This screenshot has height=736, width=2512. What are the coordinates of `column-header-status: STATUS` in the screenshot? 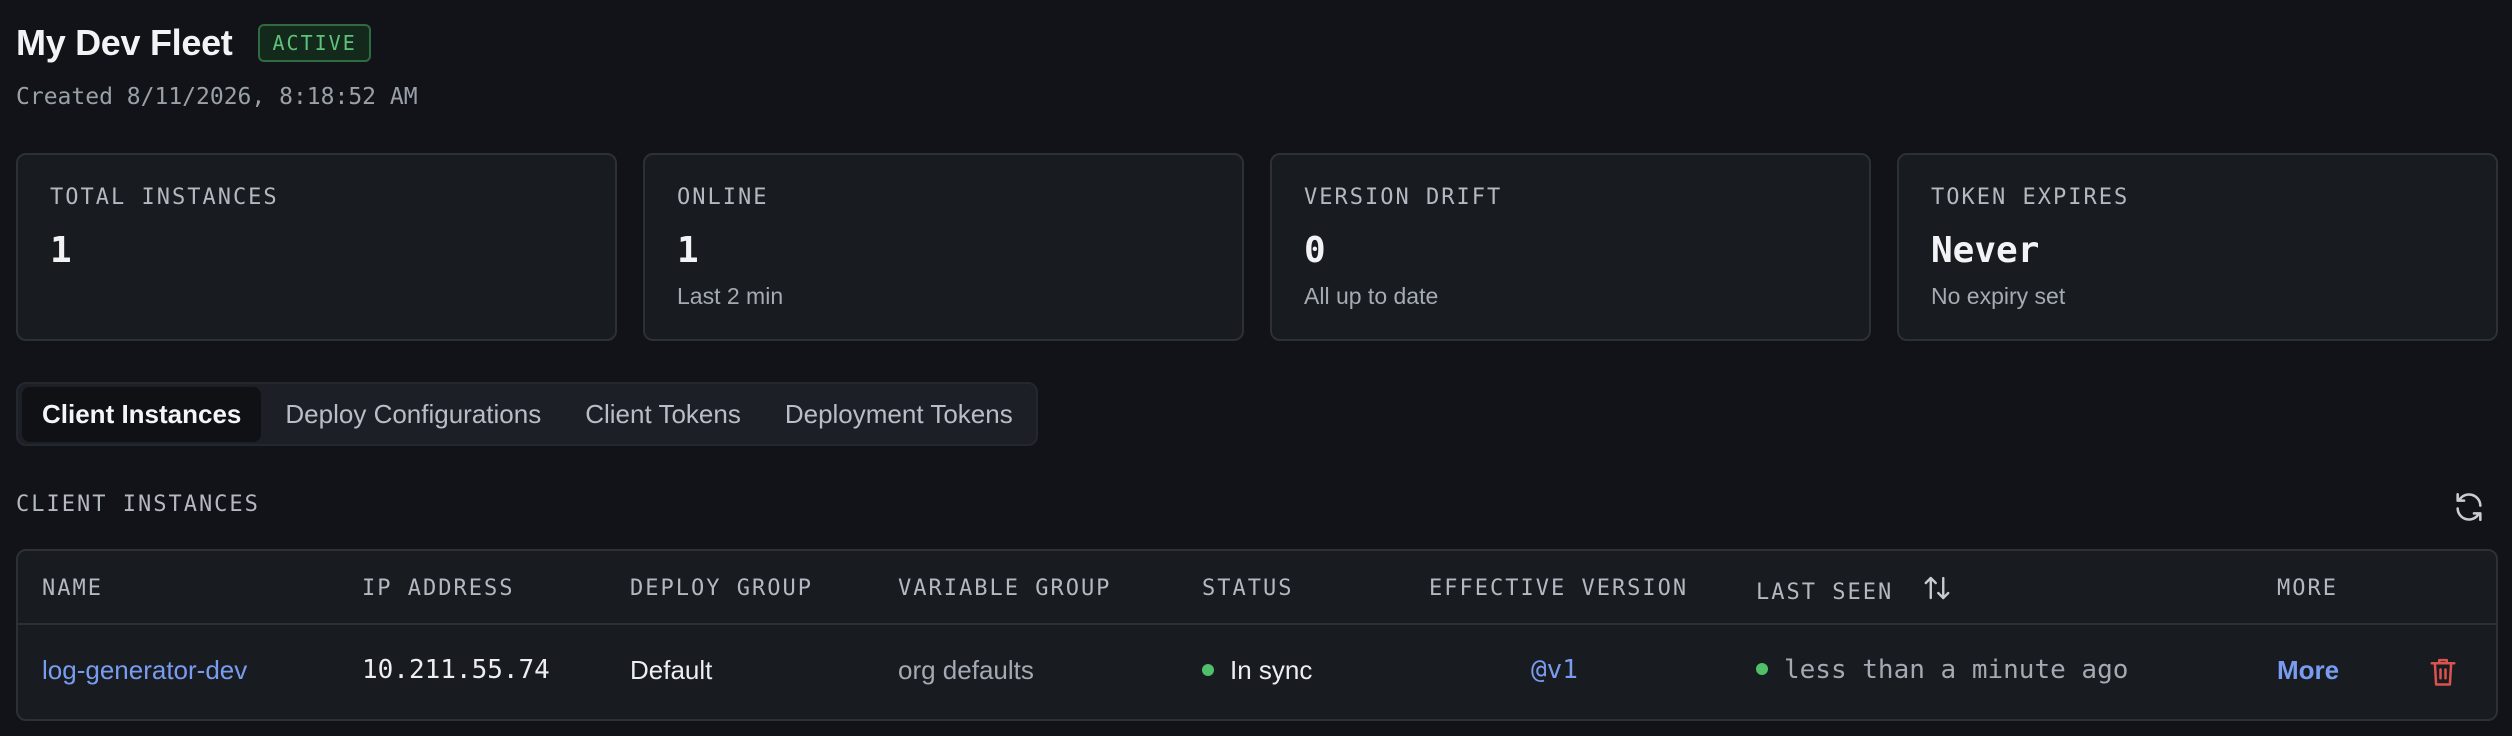 It's located at (1248, 588).